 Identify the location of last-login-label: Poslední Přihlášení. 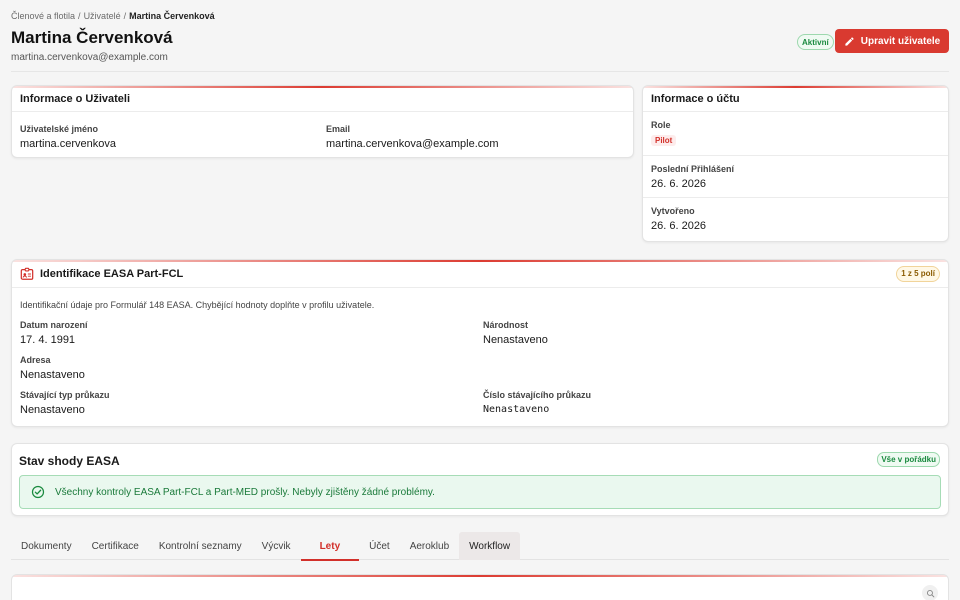
(693, 169).